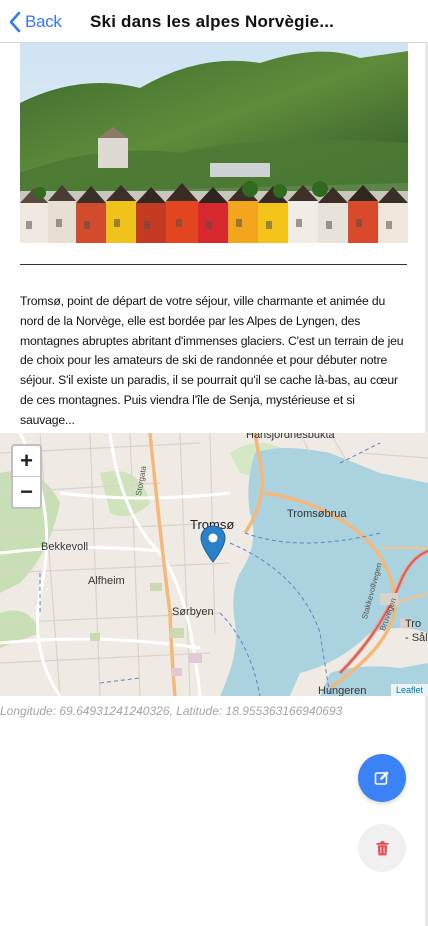 The width and height of the screenshot is (428, 926). I want to click on trash-icon, so click(382, 847).